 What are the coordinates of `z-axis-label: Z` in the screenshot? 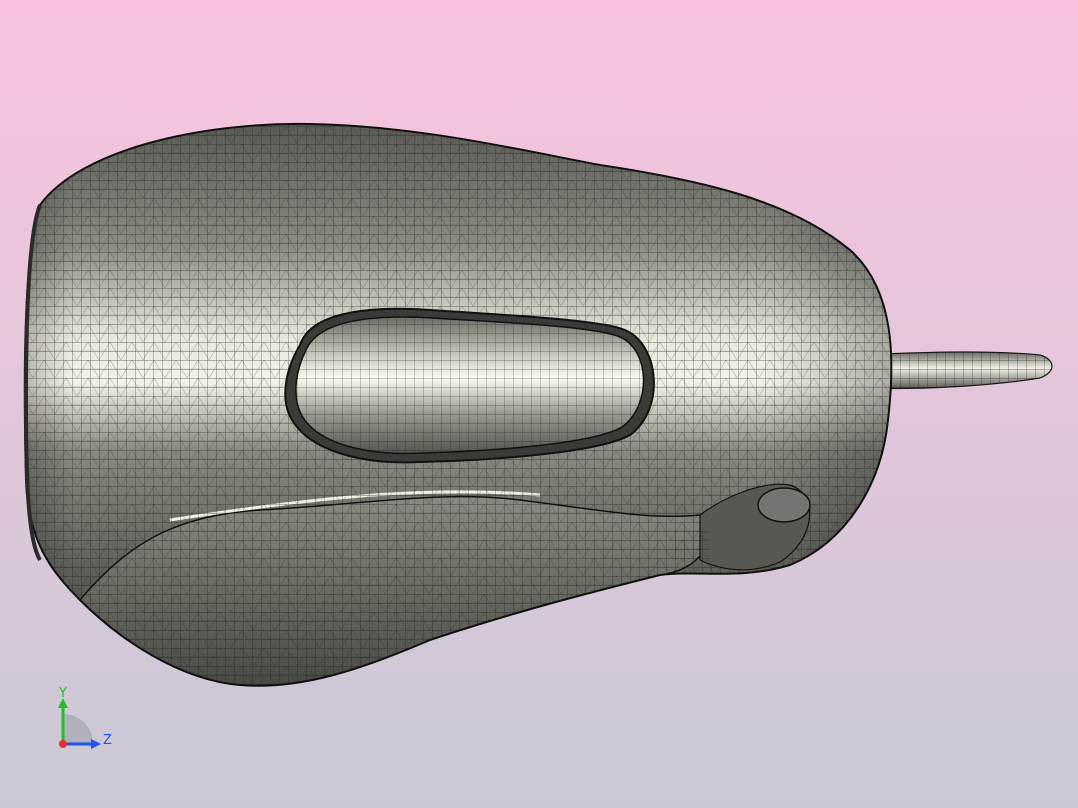 It's located at (107, 740).